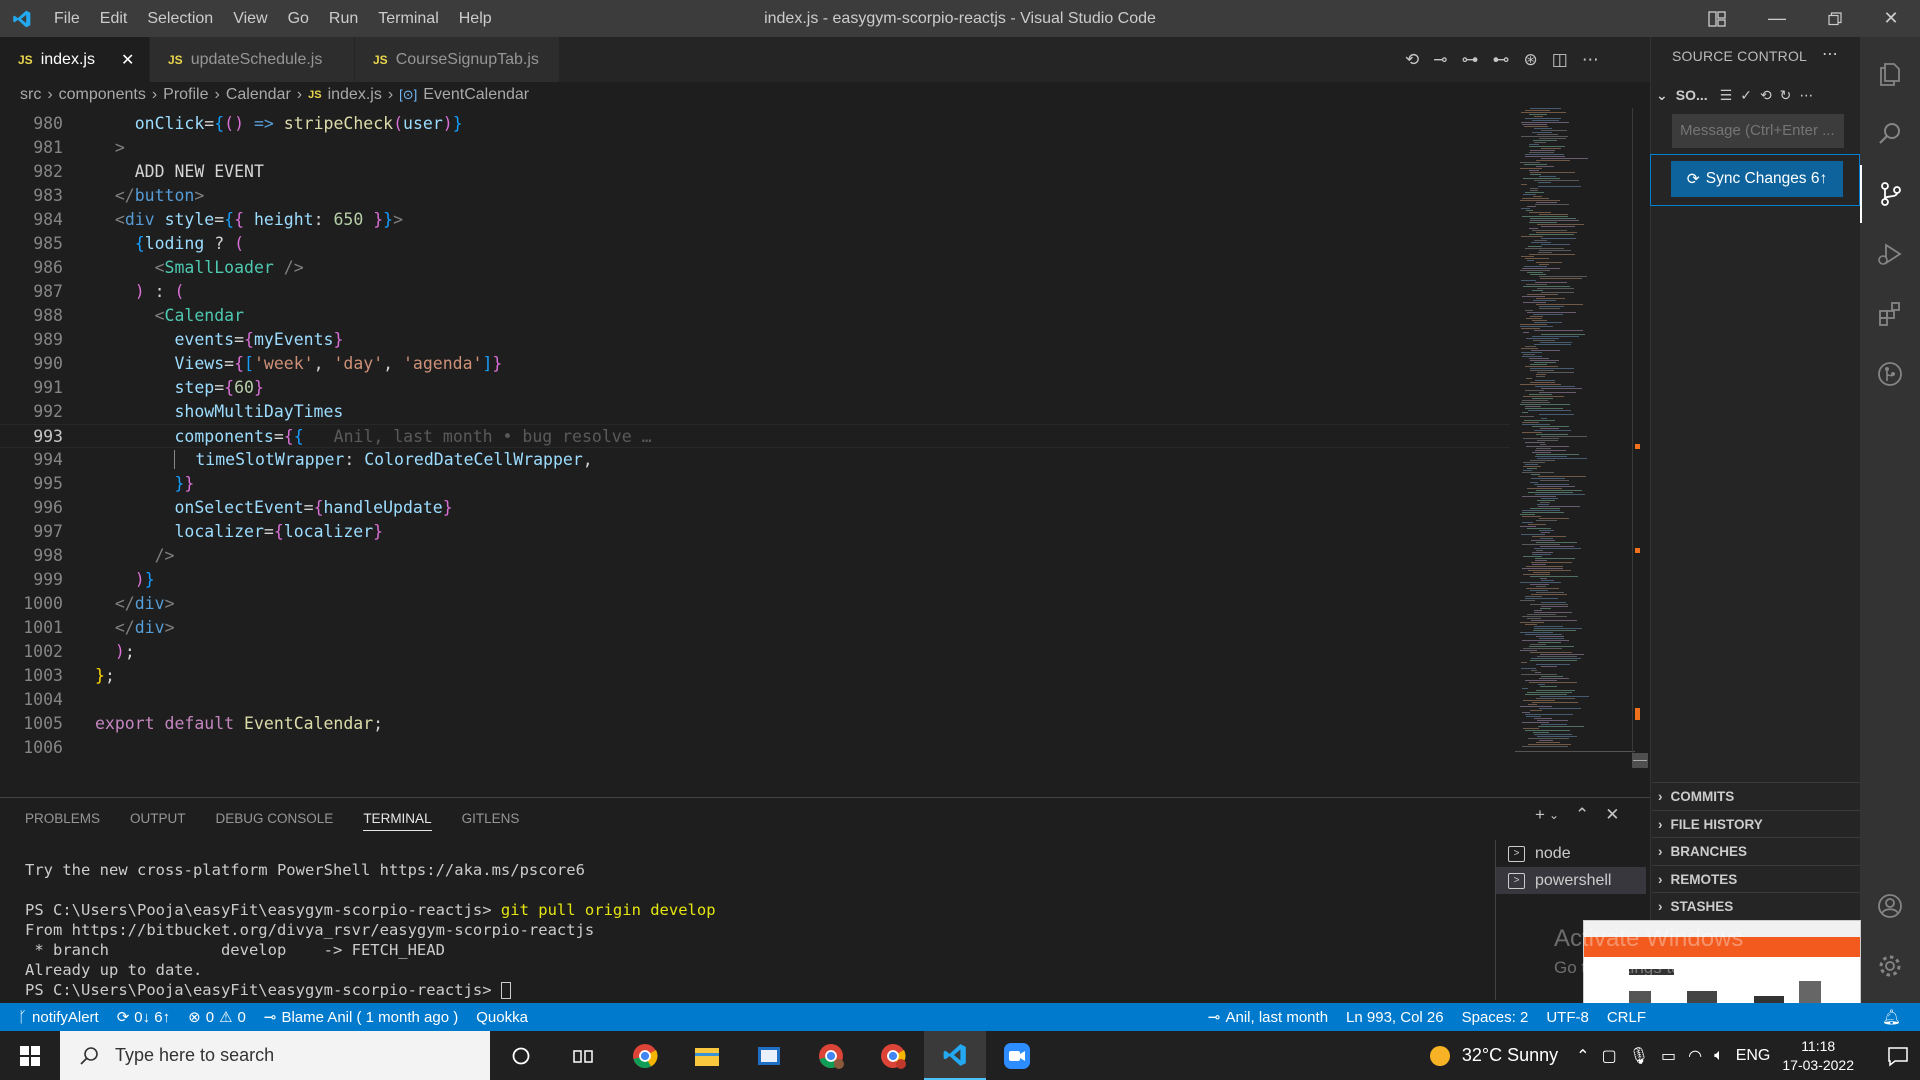 The height and width of the screenshot is (1080, 1920). I want to click on tab-coursesignuptab-js: JS CourseSignupTab.js, so click(457, 59).